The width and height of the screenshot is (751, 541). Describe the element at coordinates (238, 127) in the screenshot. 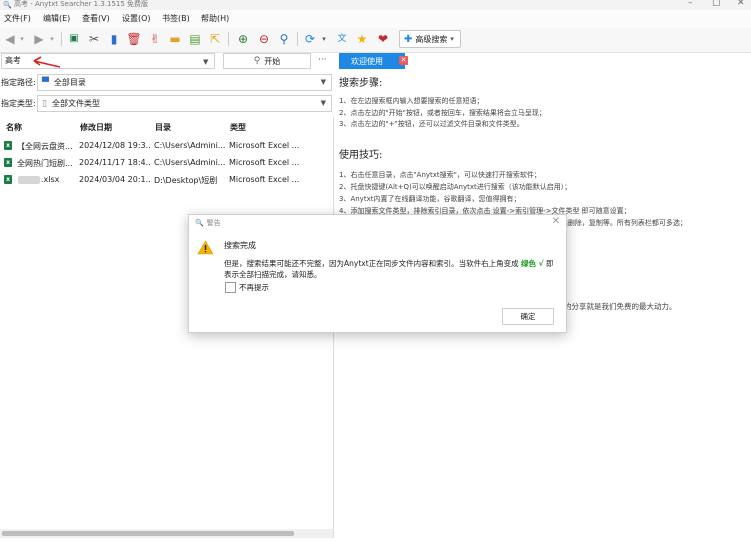

I see `column-header-type: 类型` at that location.